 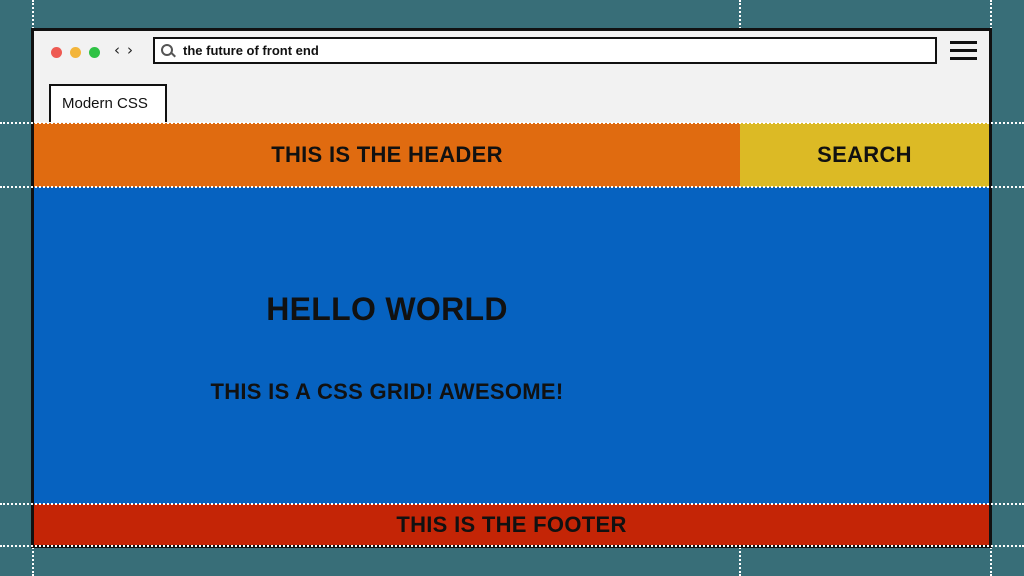 What do you see at coordinates (94, 52) in the screenshot?
I see `maximize-window-button` at bounding box center [94, 52].